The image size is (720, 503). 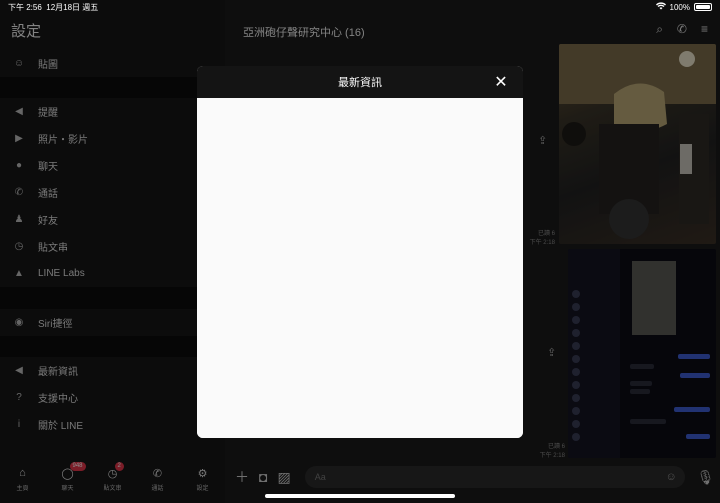 I want to click on dialog-title: 最新資訊, so click(x=360, y=83).